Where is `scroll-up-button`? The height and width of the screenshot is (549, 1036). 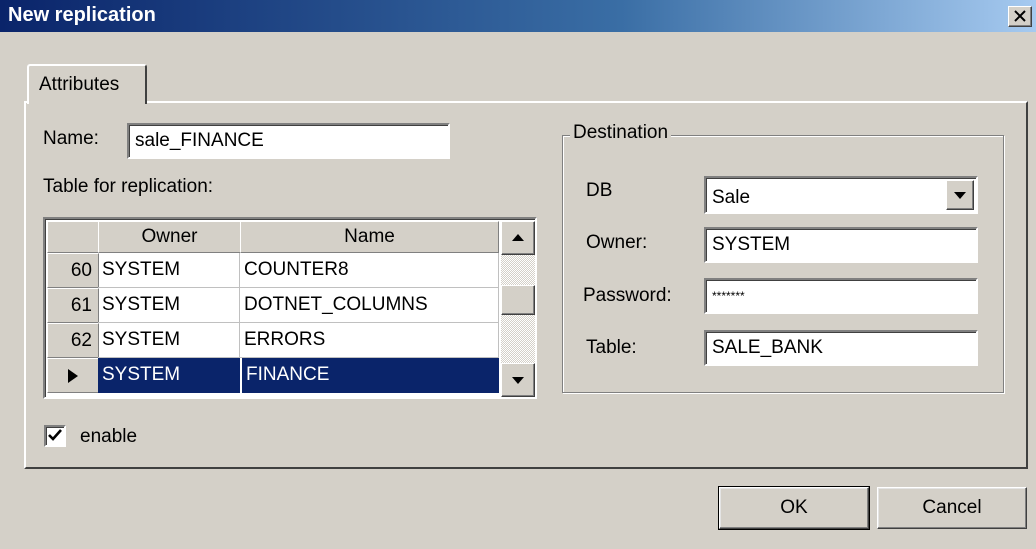 scroll-up-button is located at coordinates (518, 238).